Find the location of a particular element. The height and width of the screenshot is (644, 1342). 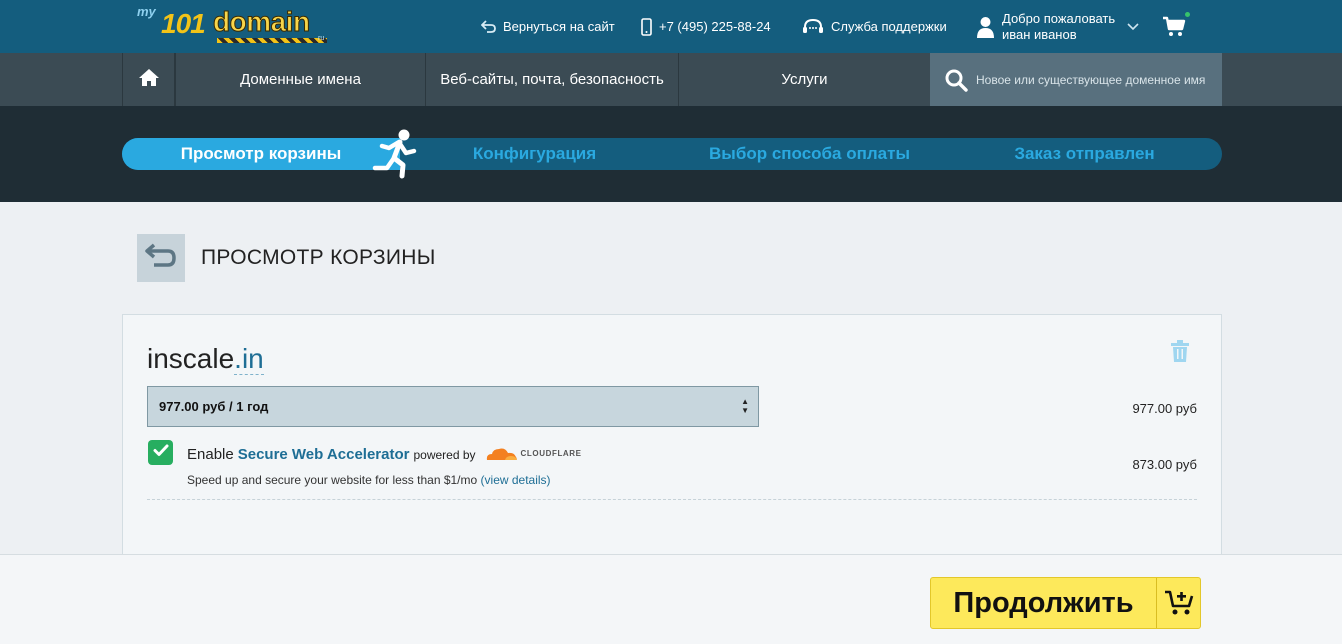

header-cart-button is located at coordinates (1177, 26).